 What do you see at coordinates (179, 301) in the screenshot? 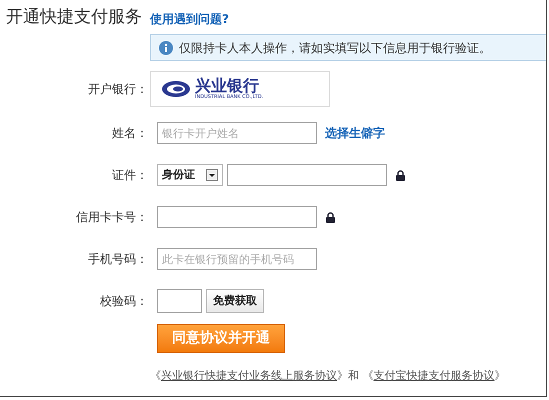
I see `code-field` at bounding box center [179, 301].